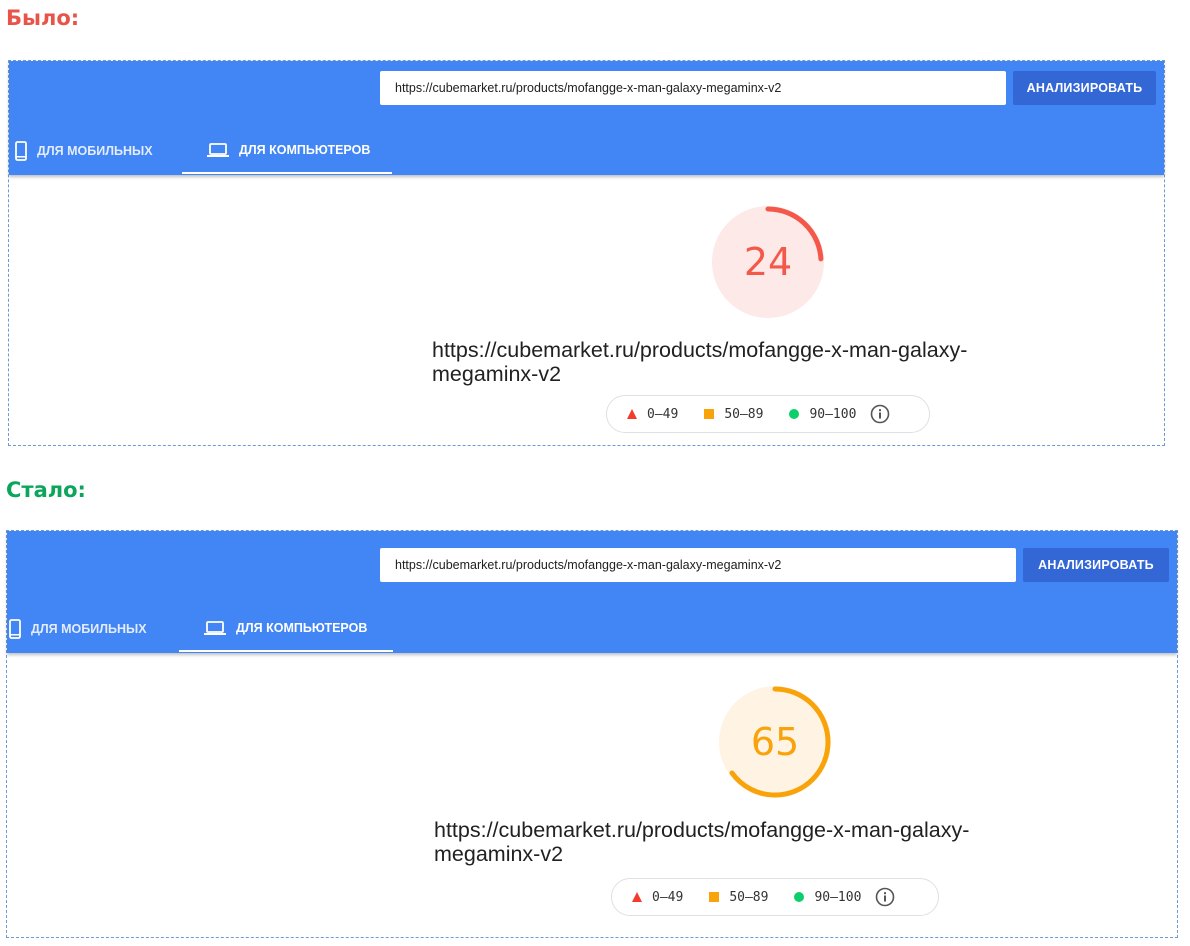 Image resolution: width=1190 pixels, height=946 pixels. Describe the element at coordinates (1084, 88) in the screenshot. I see `before-analyze-button: АНАЛИЗИРОВАТЬ` at that location.